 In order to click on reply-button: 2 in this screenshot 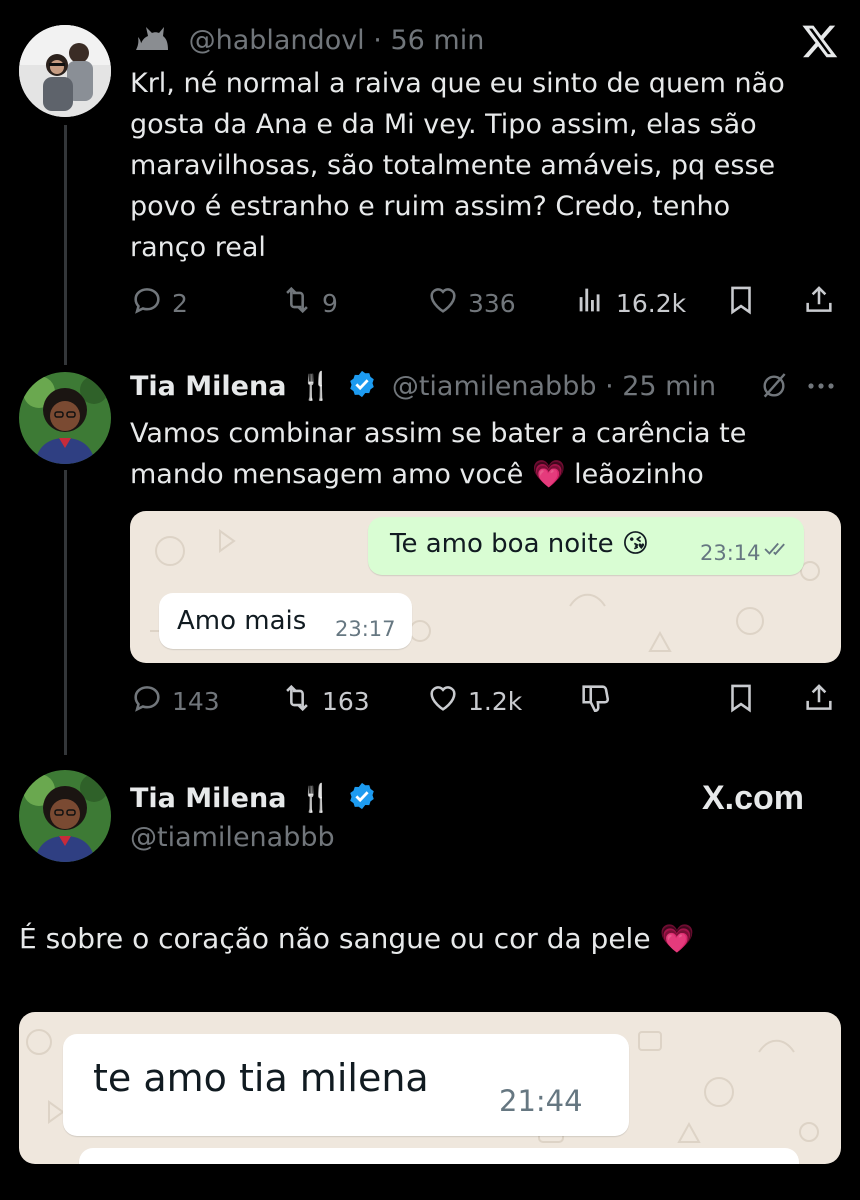, I will do `click(159, 303)`.